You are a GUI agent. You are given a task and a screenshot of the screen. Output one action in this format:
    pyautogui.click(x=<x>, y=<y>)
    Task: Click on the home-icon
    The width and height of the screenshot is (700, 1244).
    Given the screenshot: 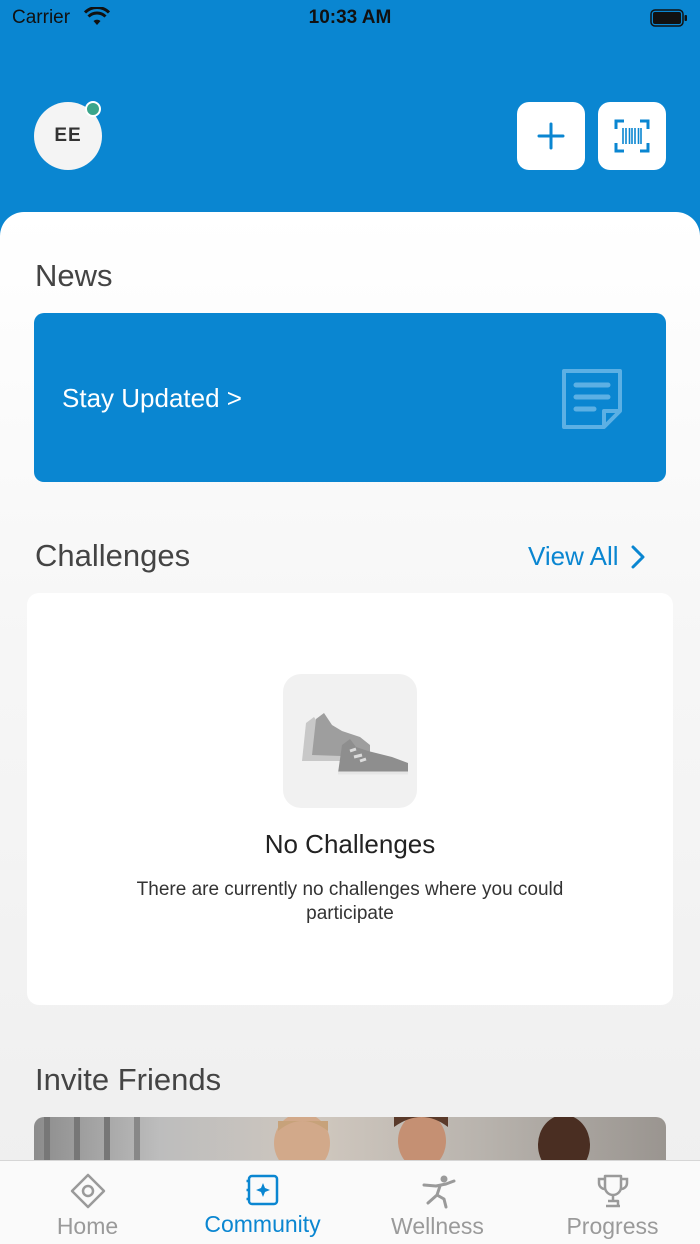 What is the action you would take?
    pyautogui.click(x=87, y=1191)
    